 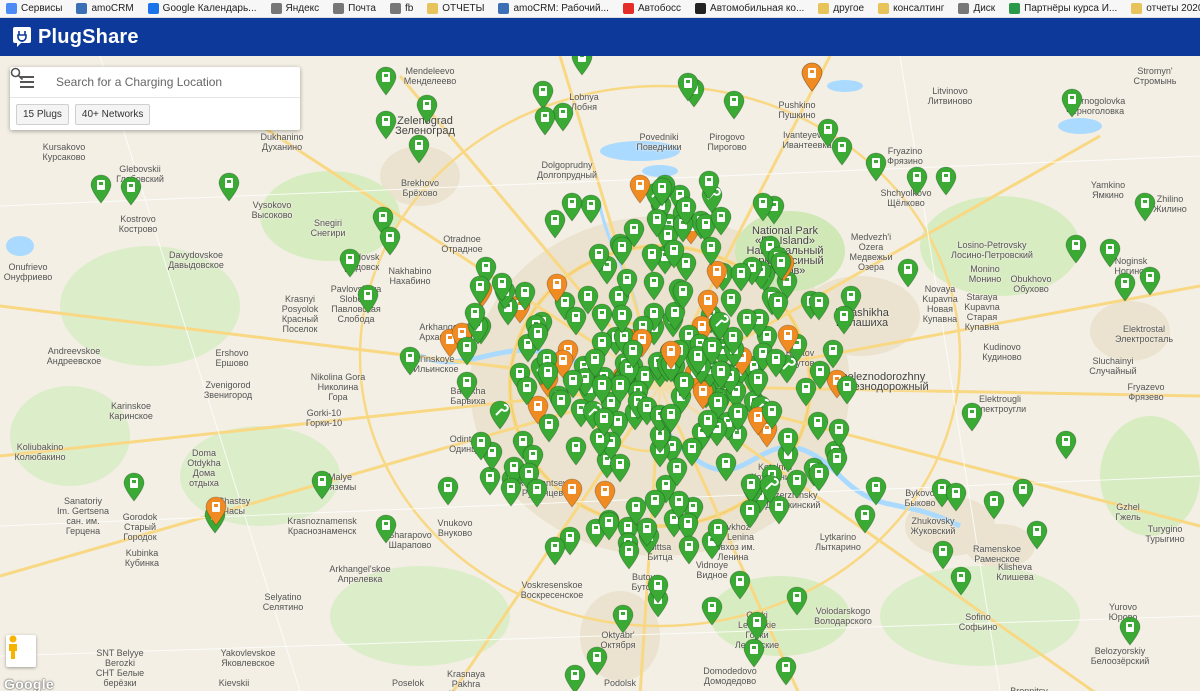 I want to click on search-input, so click(x=157, y=82).